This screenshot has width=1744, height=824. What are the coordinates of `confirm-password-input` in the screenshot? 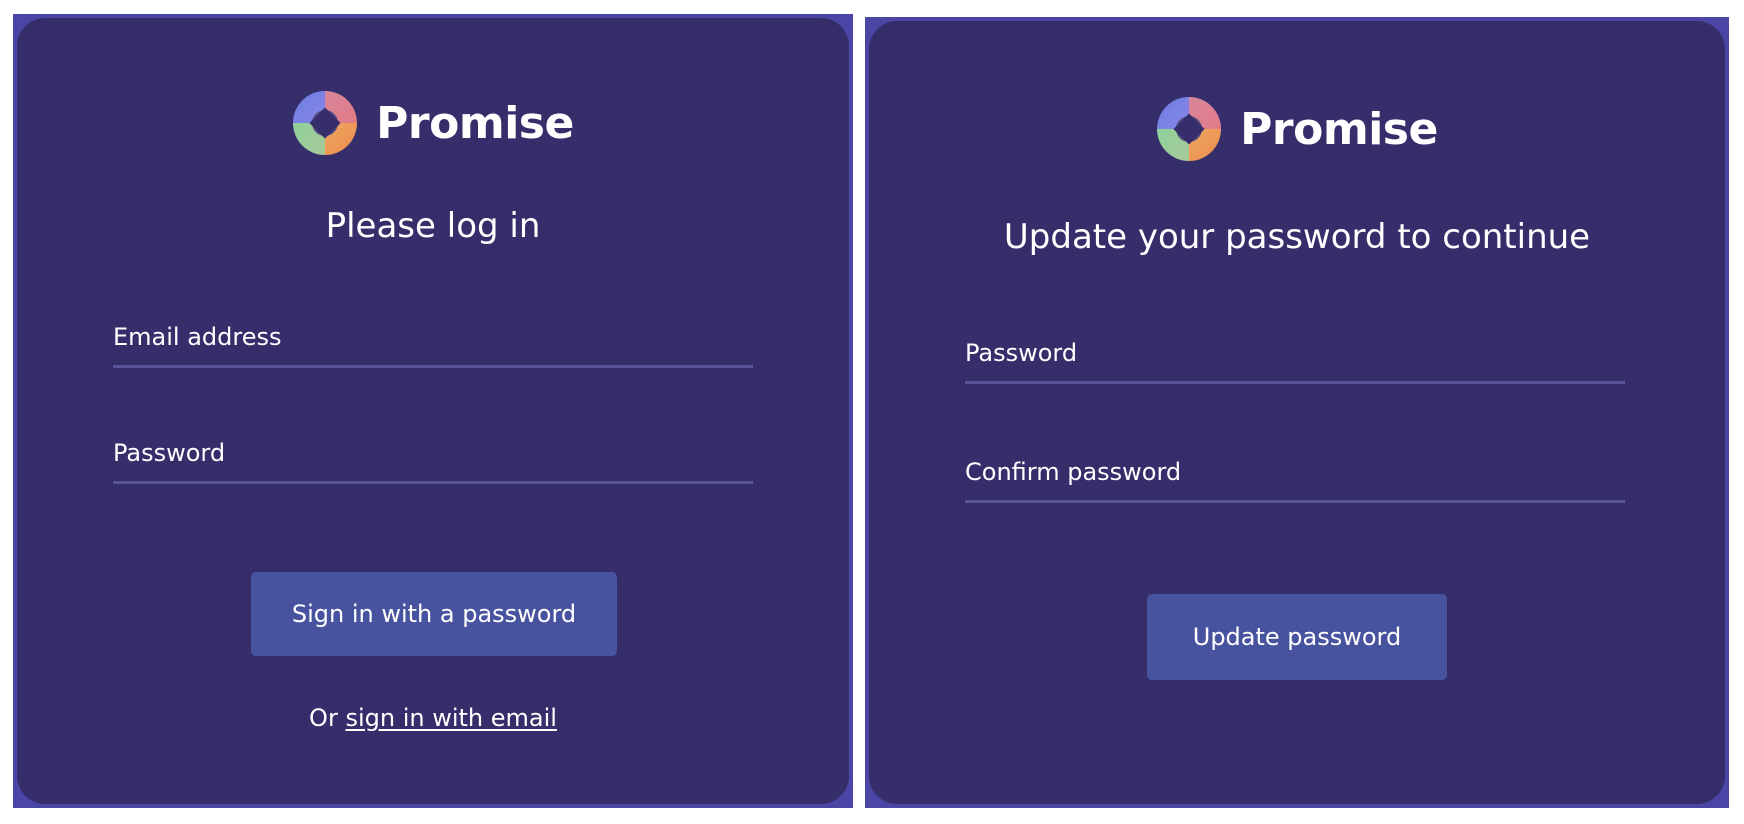 It's located at (1295, 472).